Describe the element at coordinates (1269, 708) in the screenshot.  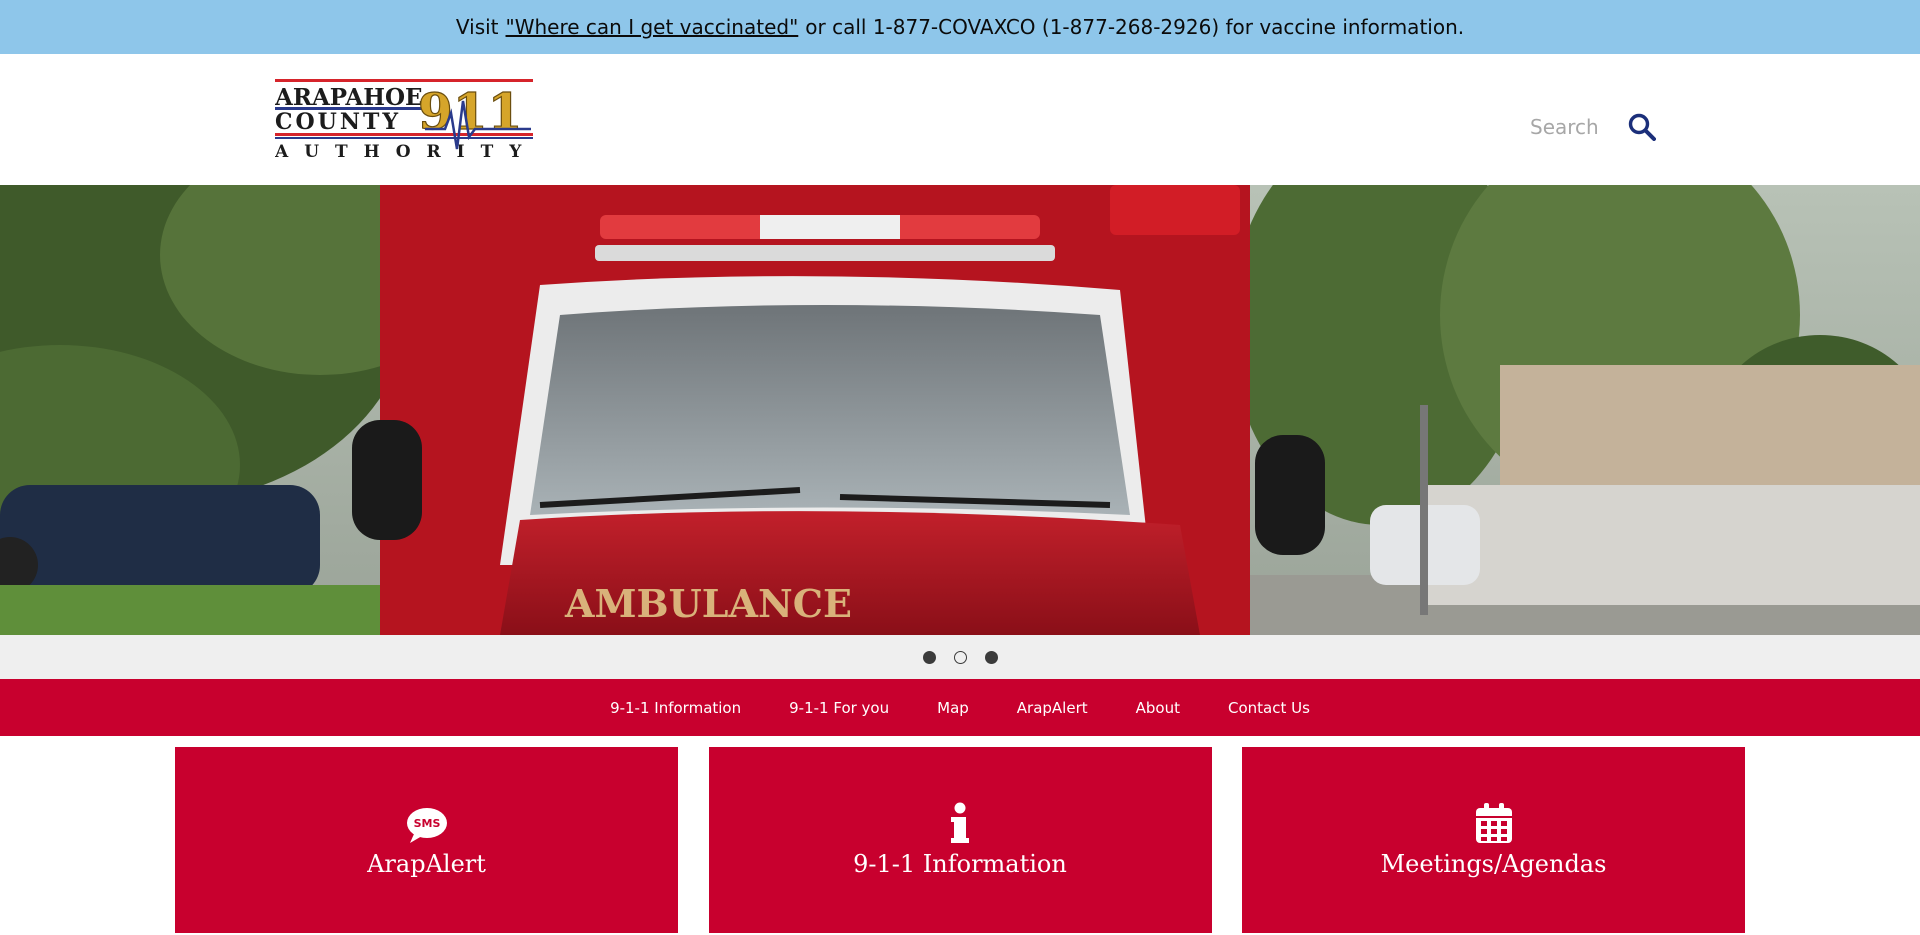
I see `nav-item-contact-us: Contact Us` at that location.